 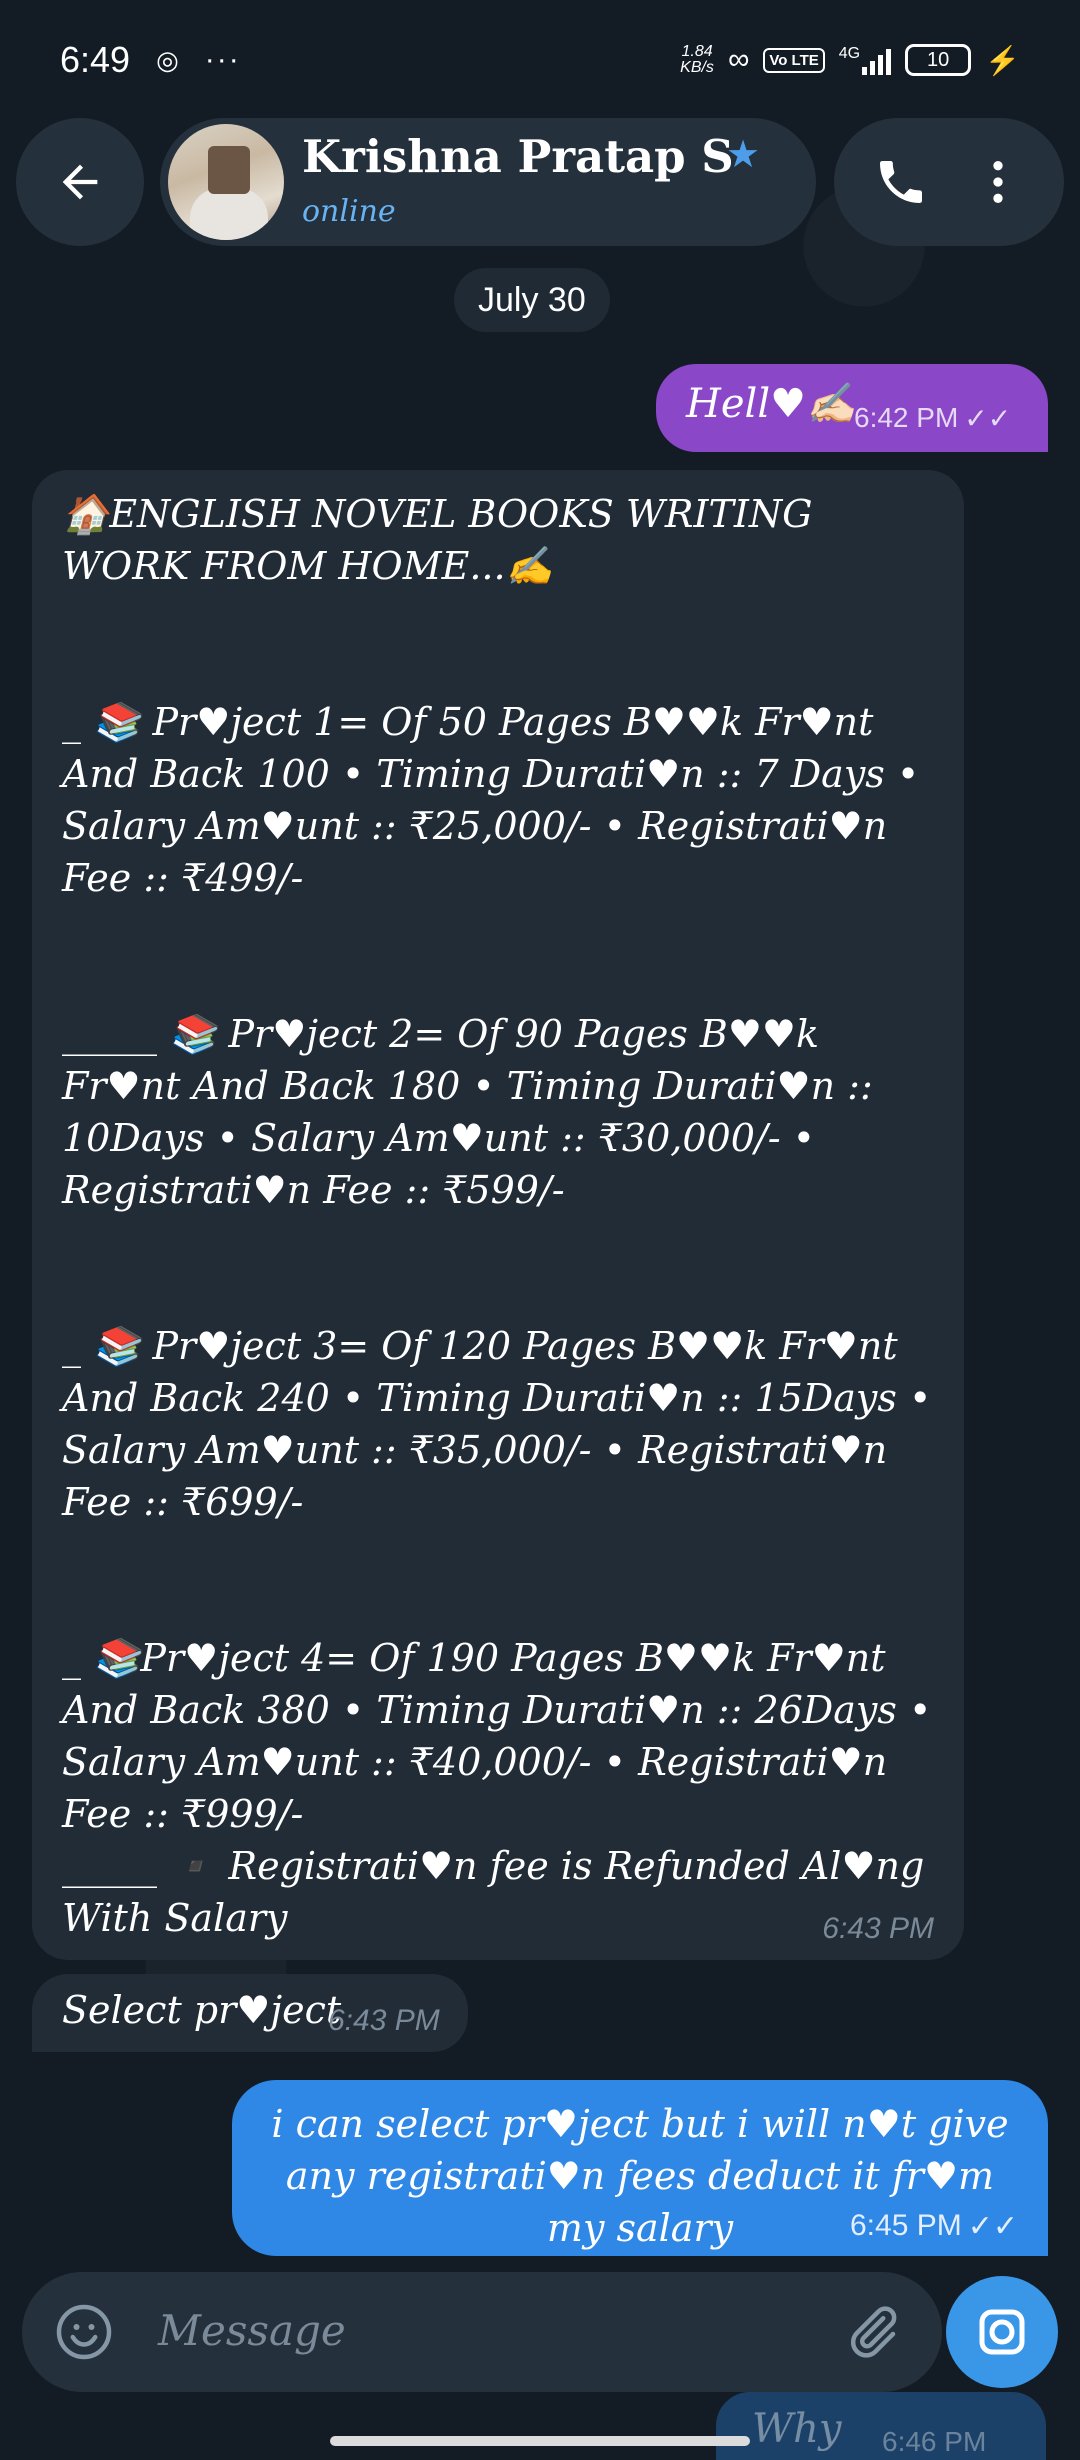 What do you see at coordinates (933, 2226) in the screenshot?
I see `message-time: 6:45 PM ✓✓` at bounding box center [933, 2226].